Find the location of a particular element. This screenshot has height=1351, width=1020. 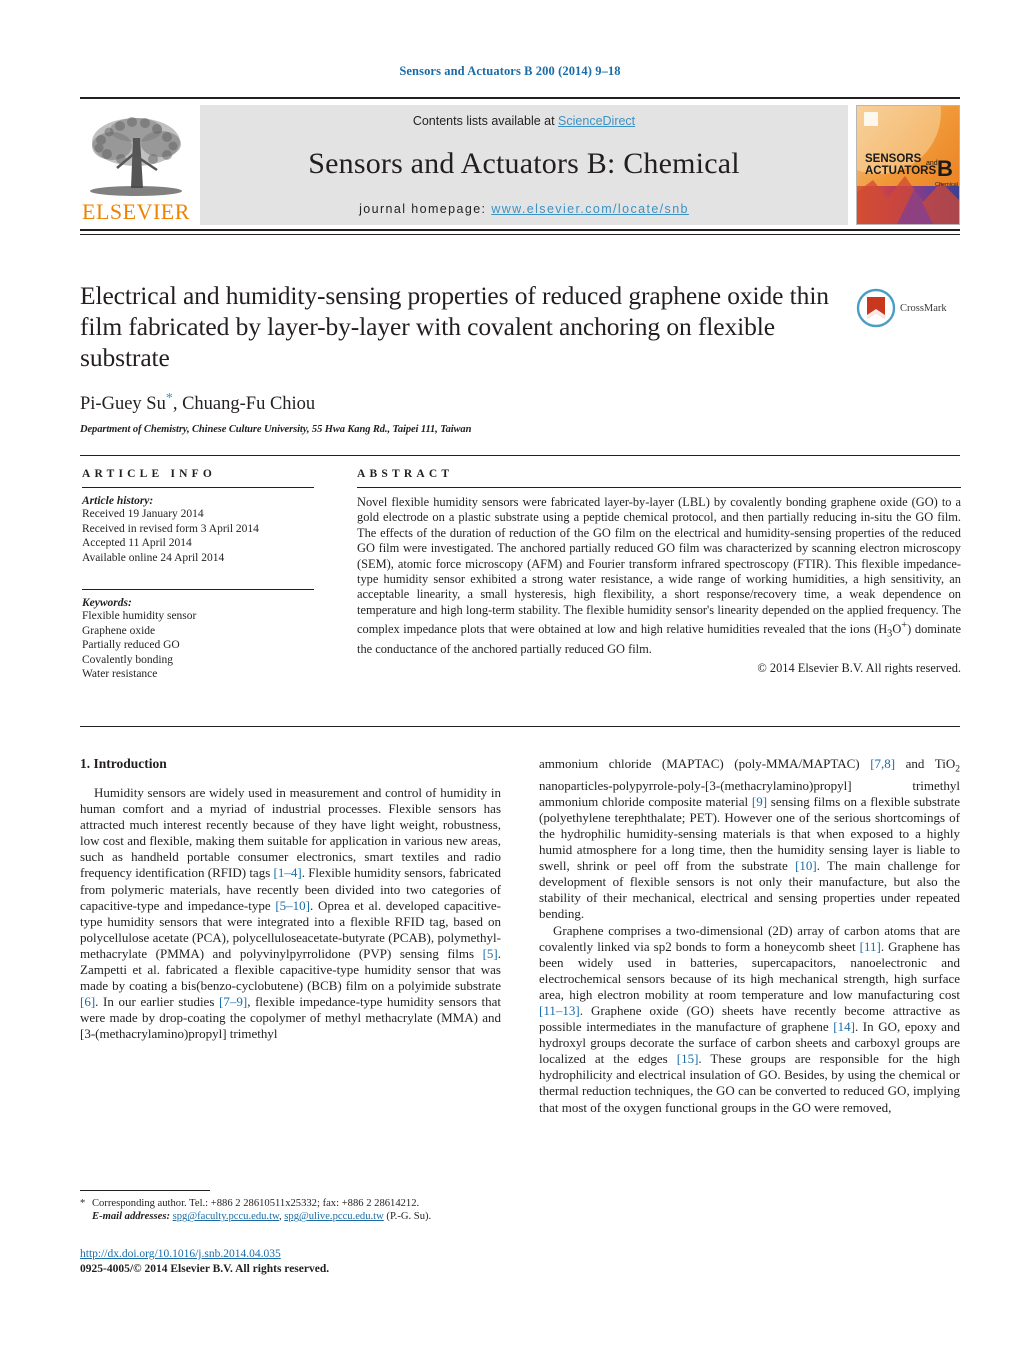

keyword-item: Covalently bonding is located at coordinates (128, 659).